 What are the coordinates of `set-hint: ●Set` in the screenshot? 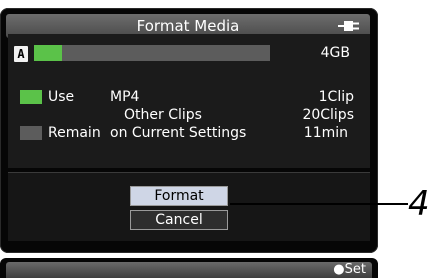 It's located at (349, 269).